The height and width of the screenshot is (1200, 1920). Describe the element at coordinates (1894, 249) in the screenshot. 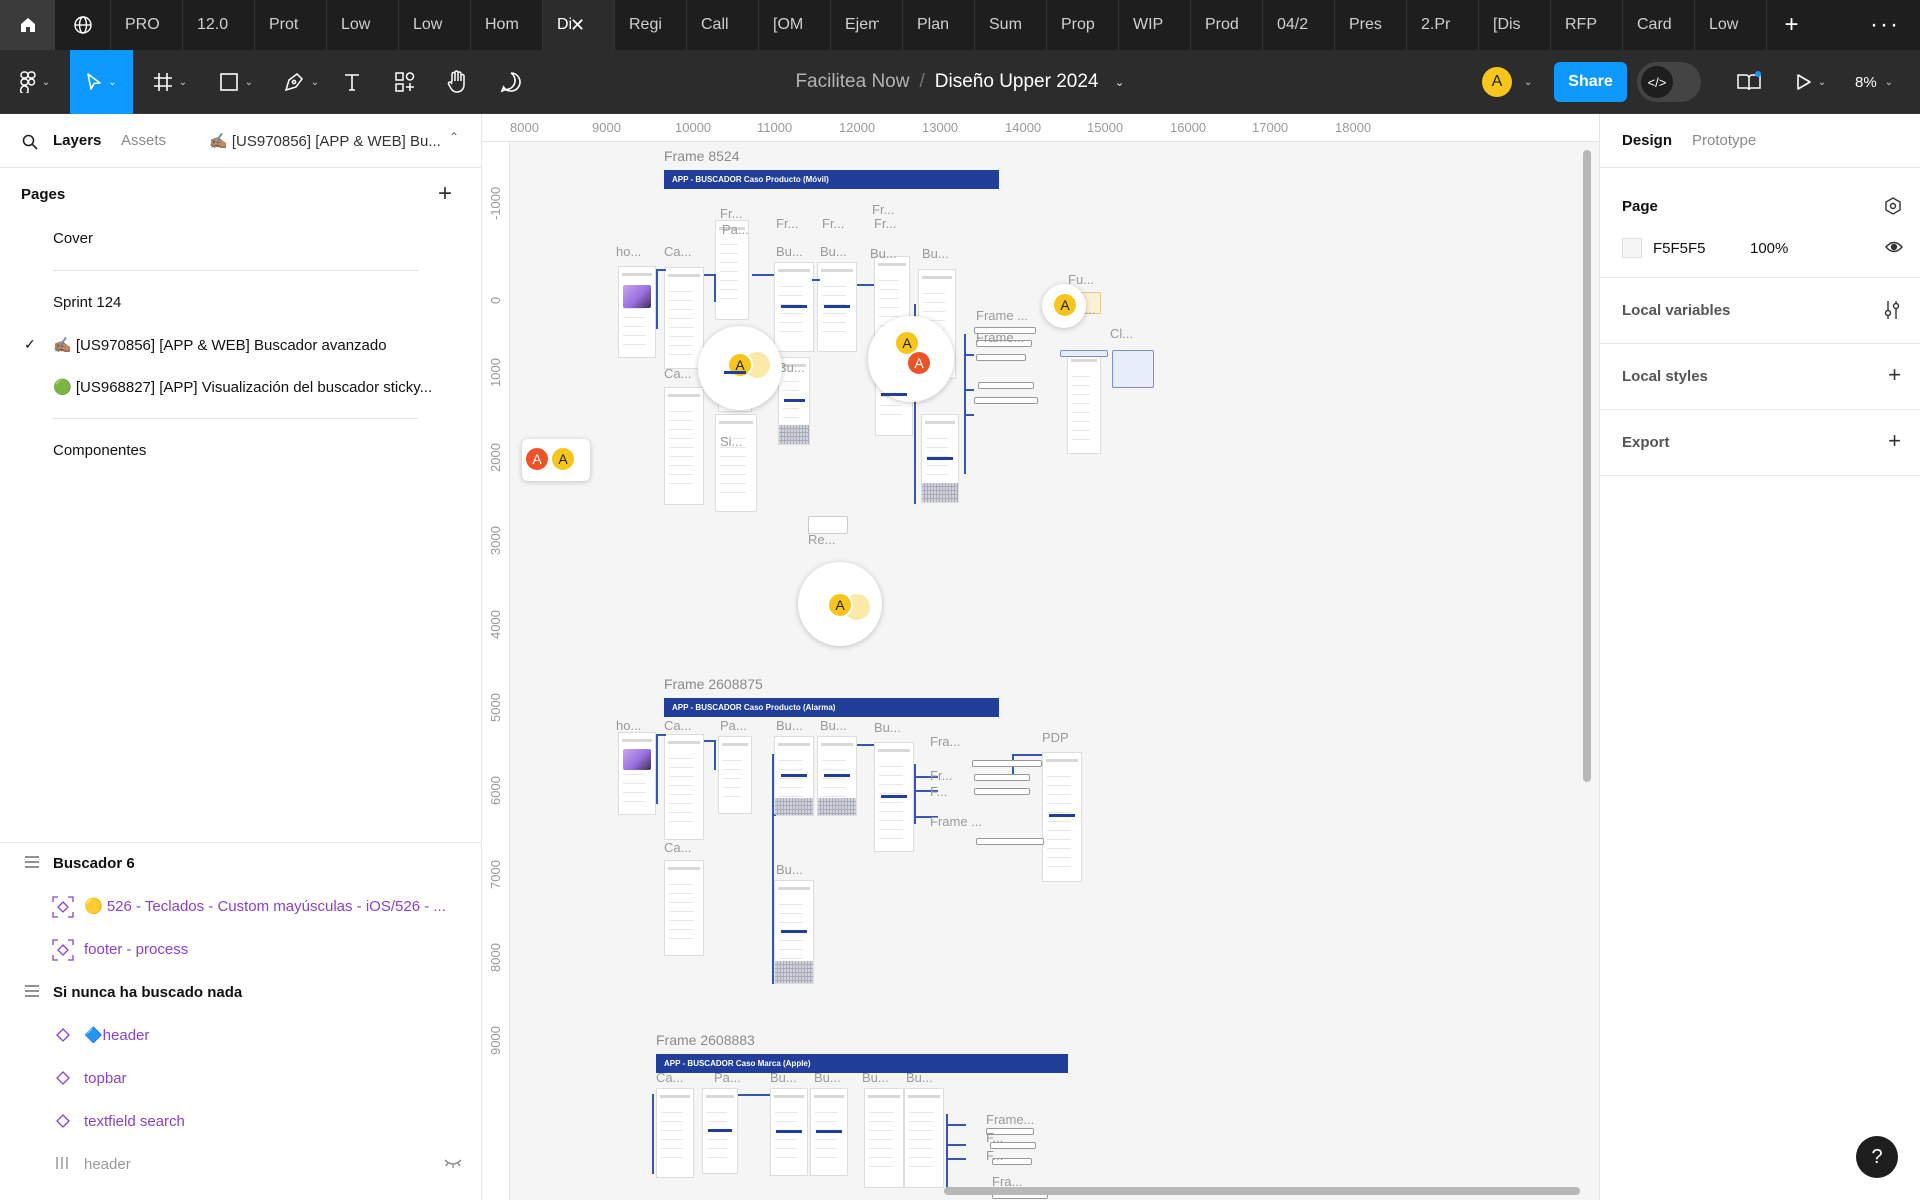

I see `eye-icon` at that location.